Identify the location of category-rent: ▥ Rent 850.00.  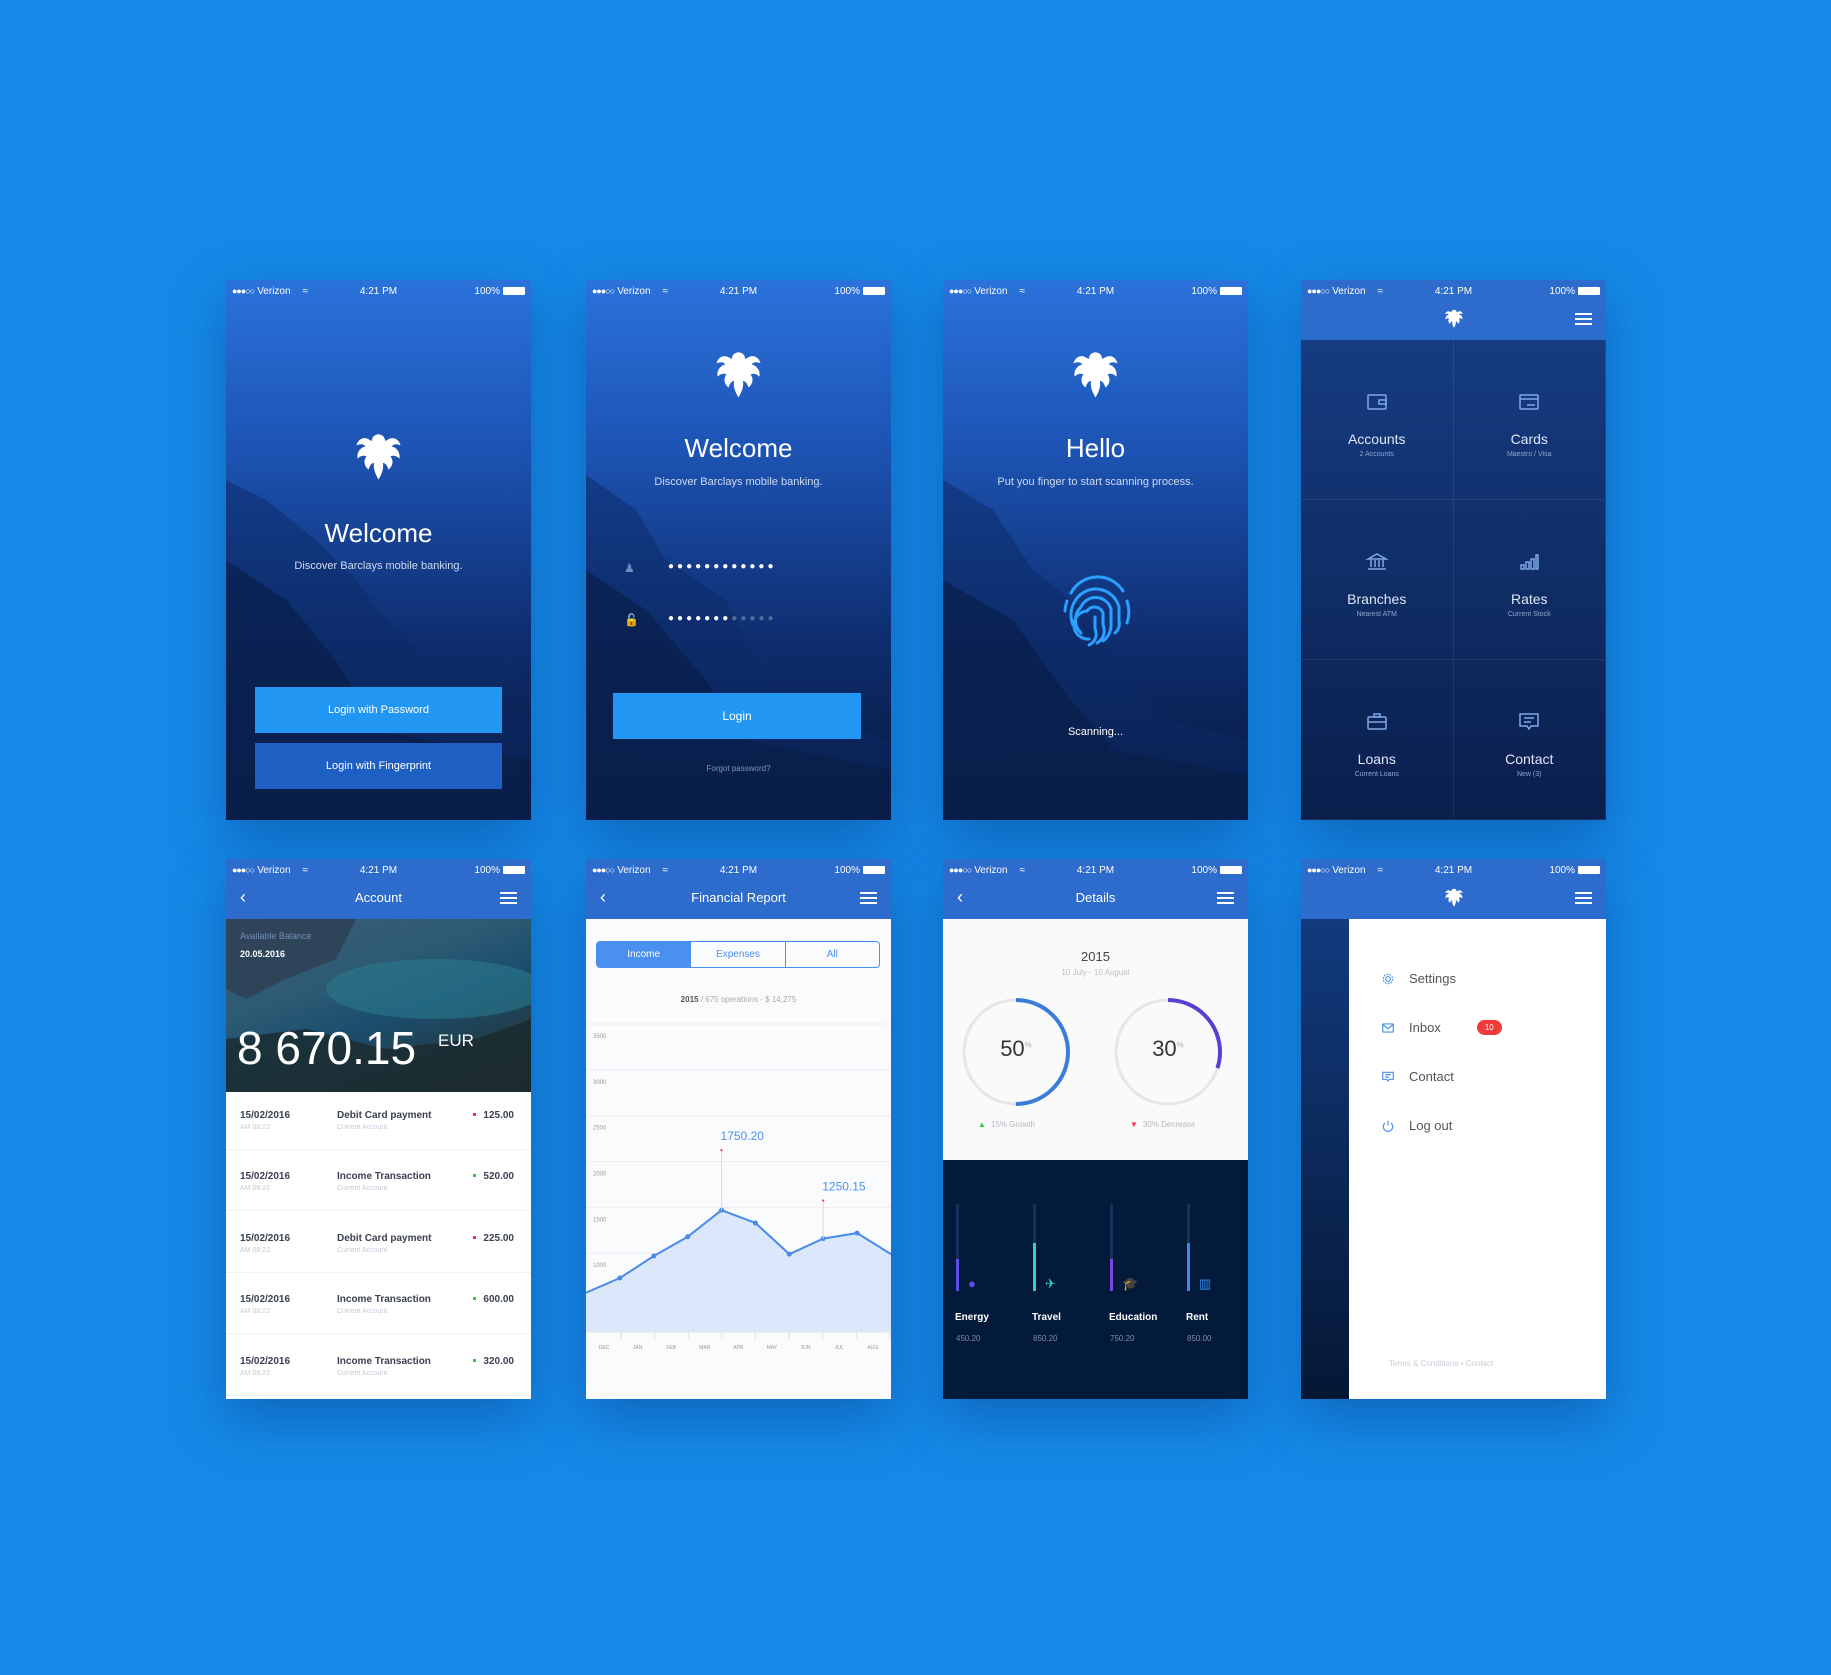
(1217, 1279).